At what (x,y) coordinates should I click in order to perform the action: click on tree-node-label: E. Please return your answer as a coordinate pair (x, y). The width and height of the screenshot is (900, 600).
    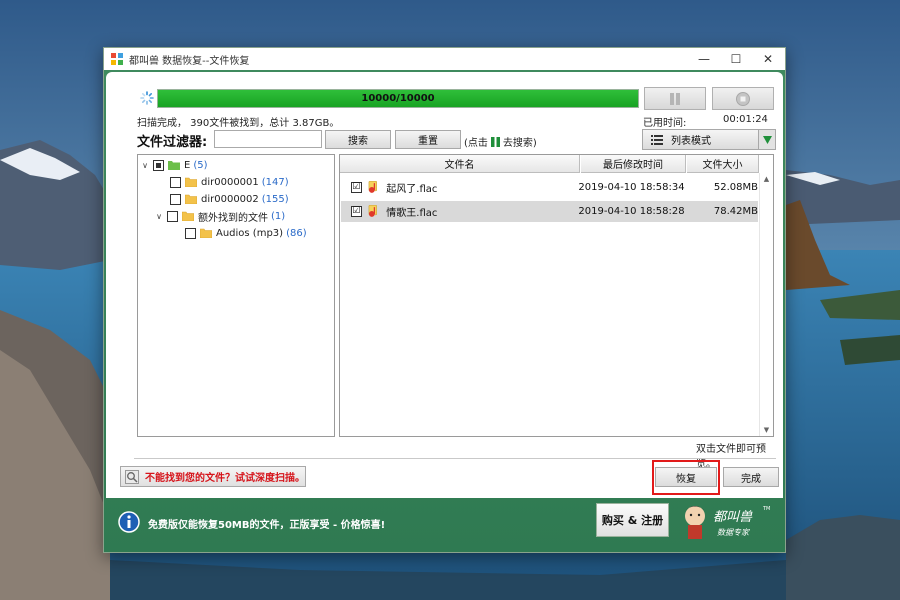
    Looking at the image, I should click on (187, 165).